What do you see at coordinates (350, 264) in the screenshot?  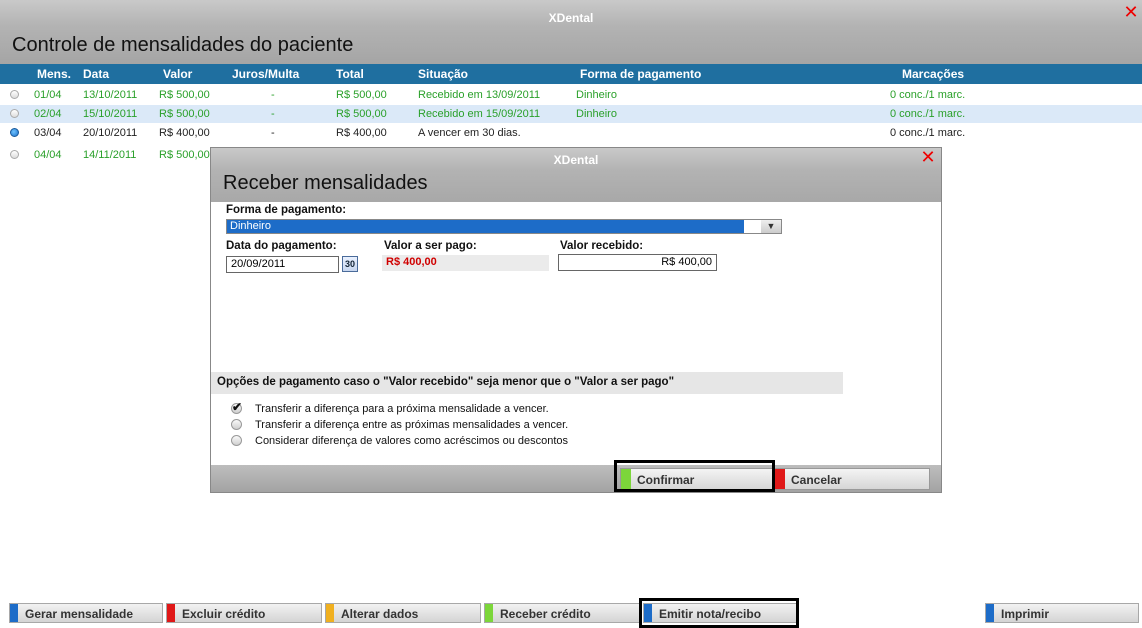 I see `calendar-icon: 30` at bounding box center [350, 264].